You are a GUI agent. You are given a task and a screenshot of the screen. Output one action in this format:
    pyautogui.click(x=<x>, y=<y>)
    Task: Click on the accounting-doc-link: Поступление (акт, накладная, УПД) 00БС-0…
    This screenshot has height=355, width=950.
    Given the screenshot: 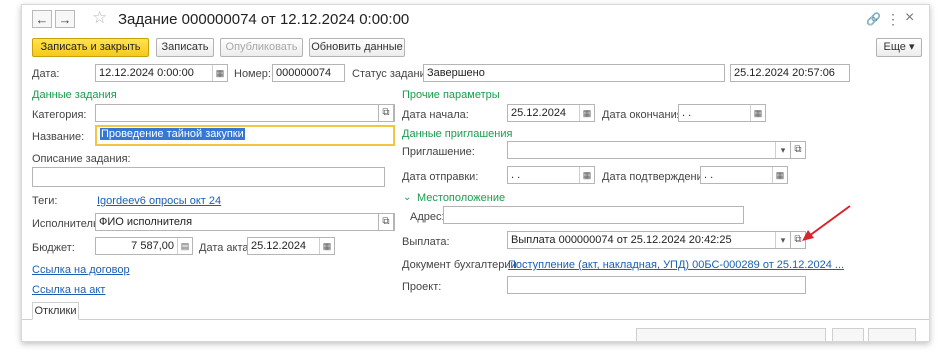 What is the action you would take?
    pyautogui.click(x=676, y=265)
    